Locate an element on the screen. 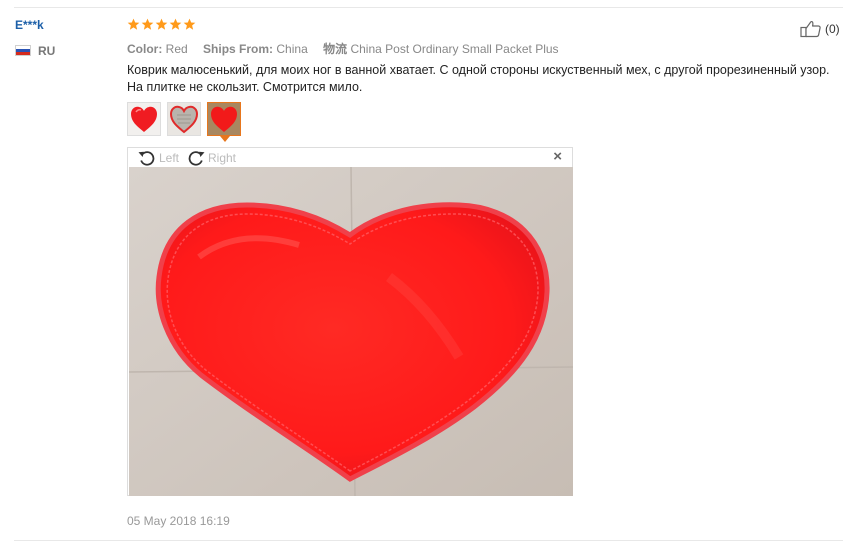 Image resolution: width=857 pixels, height=545 pixels. color-label: Color: is located at coordinates (145, 49).